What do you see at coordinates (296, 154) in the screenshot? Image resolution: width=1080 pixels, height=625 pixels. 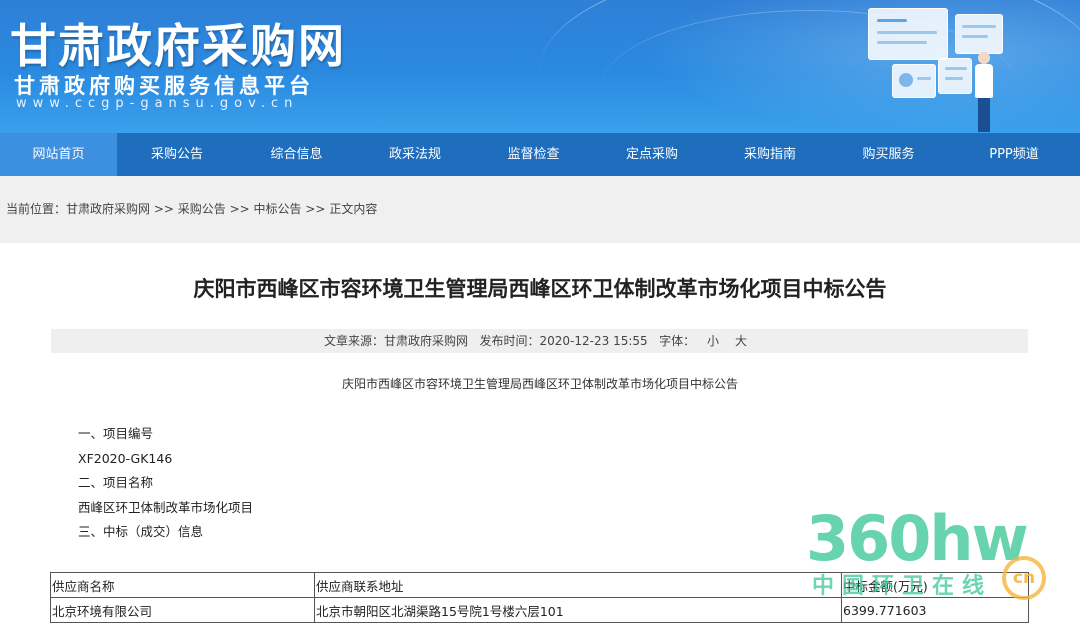 I see `nav-general-info: 综合信息` at bounding box center [296, 154].